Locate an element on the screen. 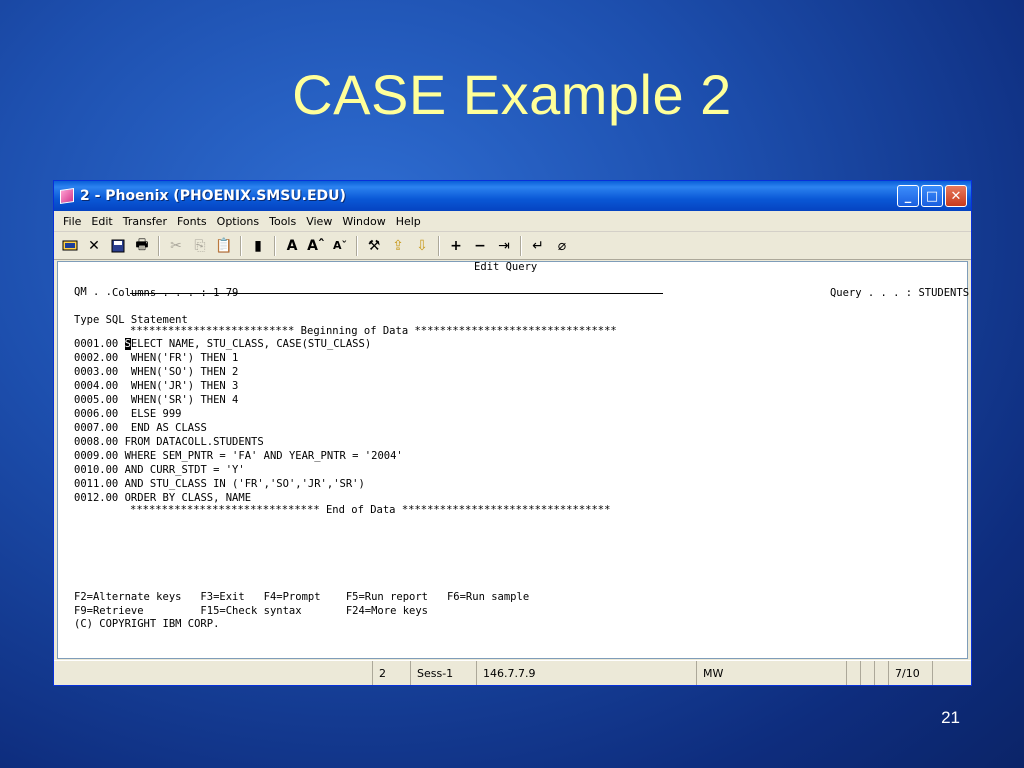  menu-fonts: Fonts is located at coordinates (192, 221).